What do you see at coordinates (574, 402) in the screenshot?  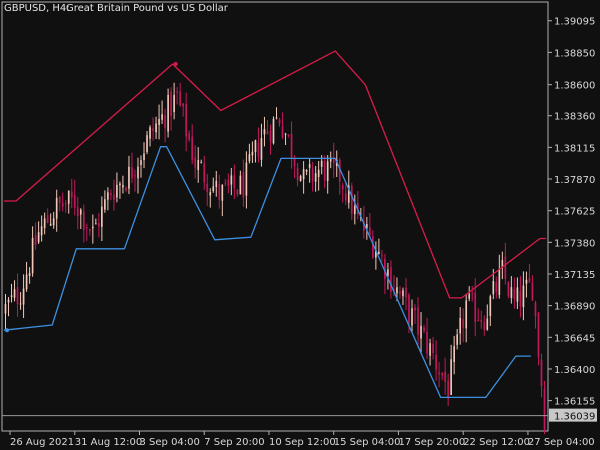 I see `price-label: 1.36155` at bounding box center [574, 402].